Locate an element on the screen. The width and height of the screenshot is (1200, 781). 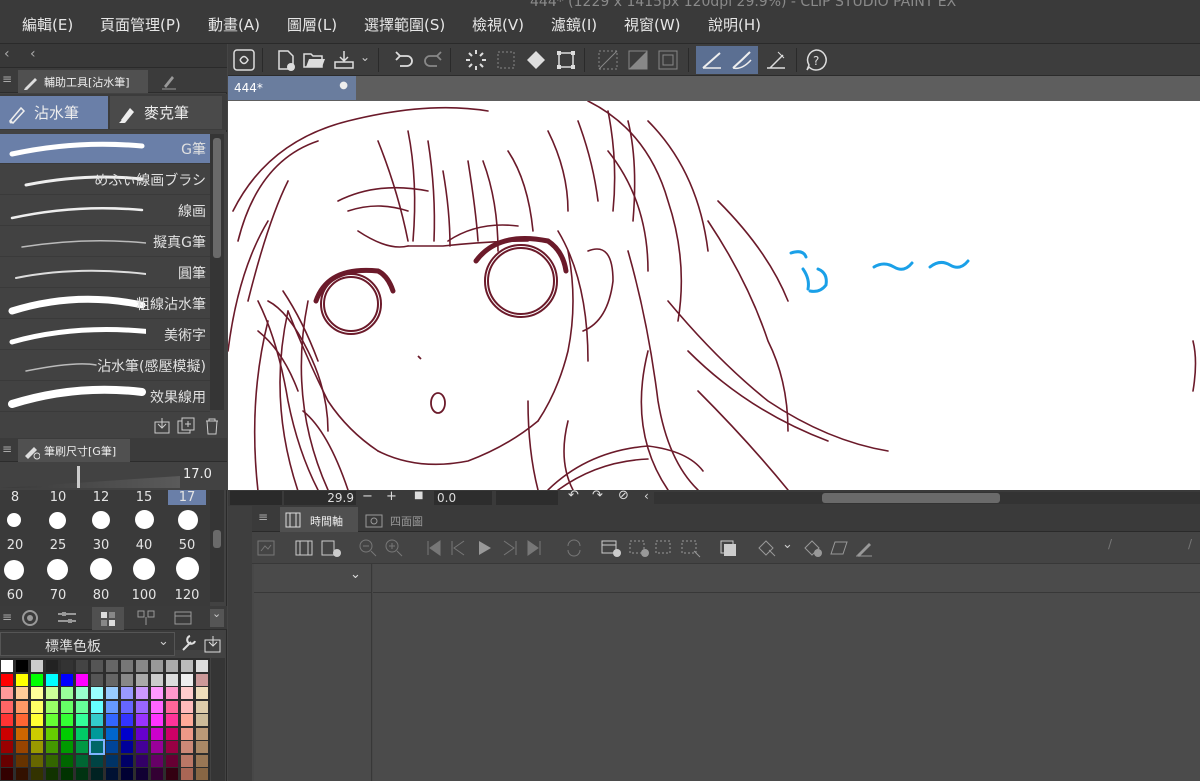
snap-to-ruler-icon is located at coordinates (712, 60).